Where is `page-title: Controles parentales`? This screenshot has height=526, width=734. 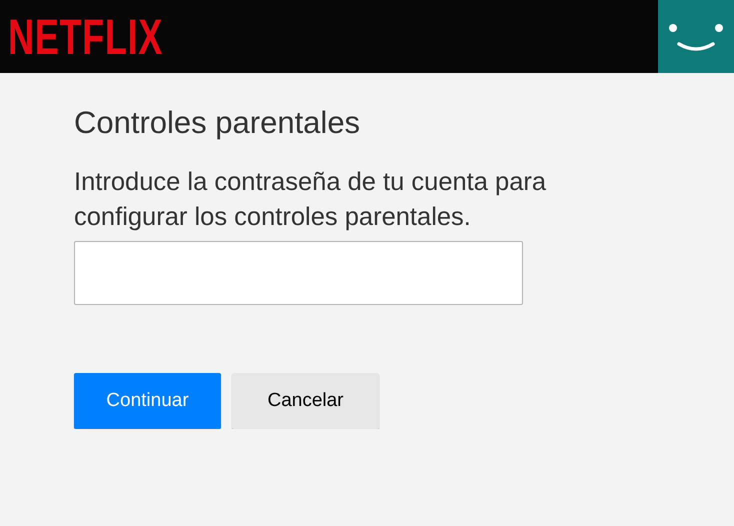
page-title: Controles parentales is located at coordinates (217, 123).